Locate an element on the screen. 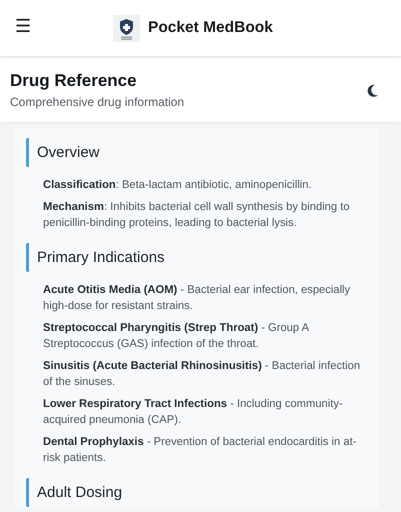  logo-icon is located at coordinates (126, 28).